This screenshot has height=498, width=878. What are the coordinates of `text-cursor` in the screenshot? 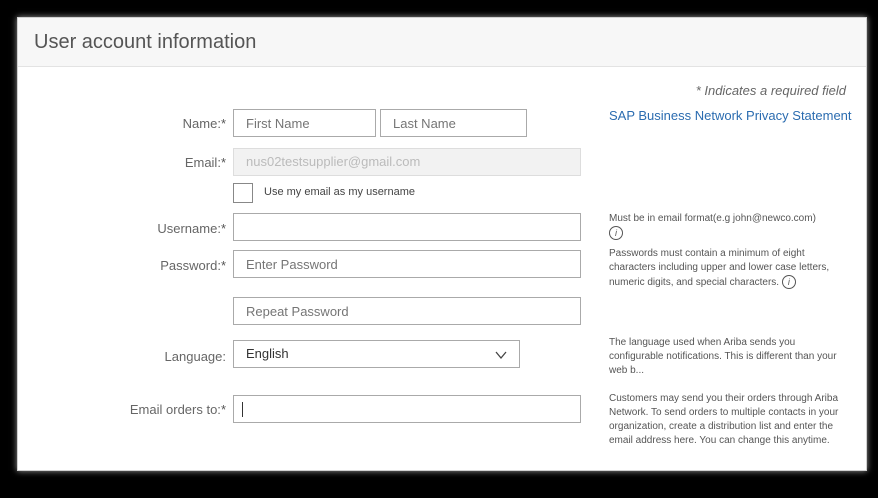 It's located at (242, 409).